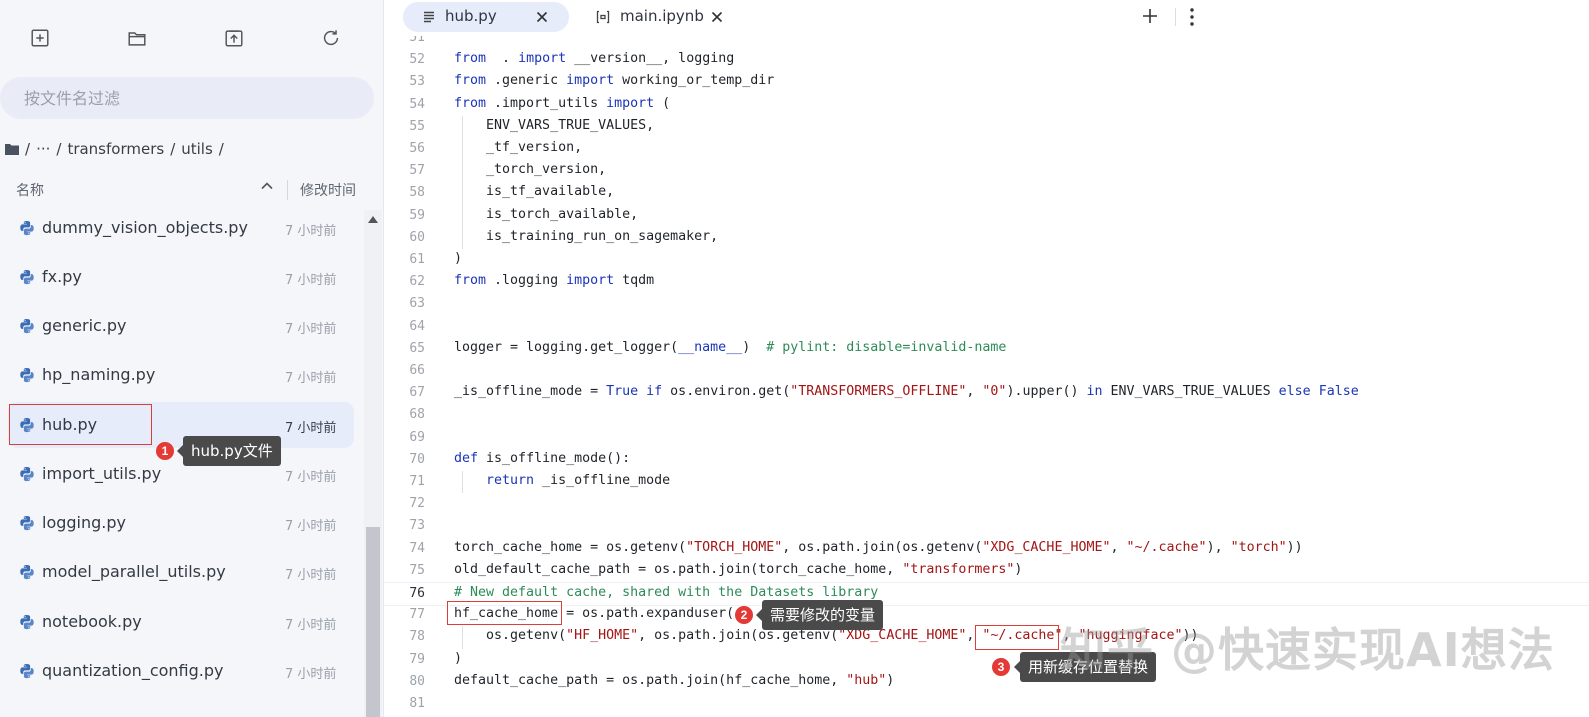 The height and width of the screenshot is (717, 1589). I want to click on new-file-icon, so click(40, 38).